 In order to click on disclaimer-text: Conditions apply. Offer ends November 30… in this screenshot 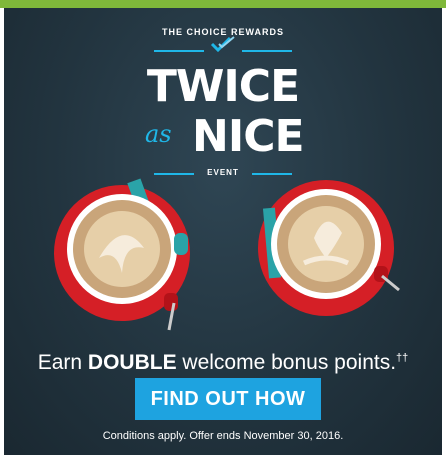, I will do `click(223, 436)`.